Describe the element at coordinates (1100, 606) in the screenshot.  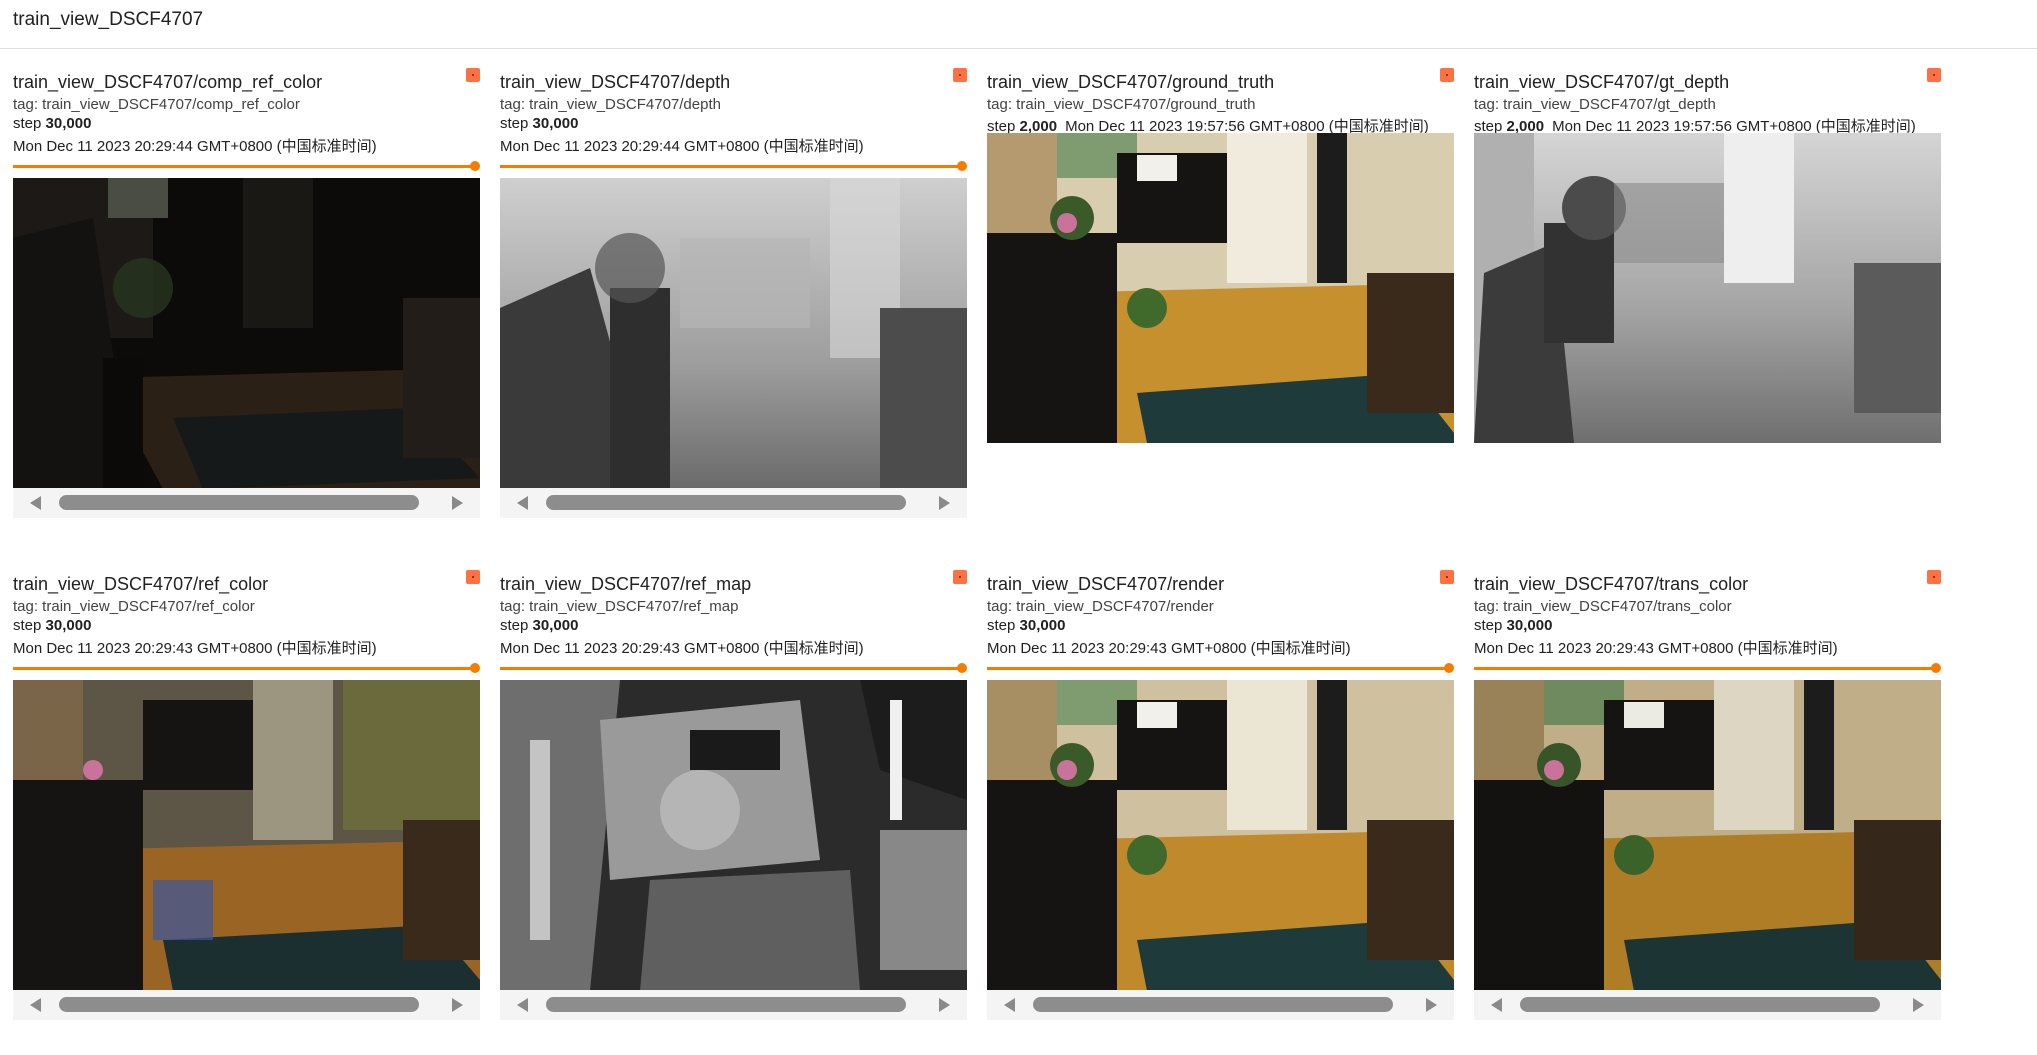
I see `card-tag: tag: train_view_DSCF4707/render` at that location.